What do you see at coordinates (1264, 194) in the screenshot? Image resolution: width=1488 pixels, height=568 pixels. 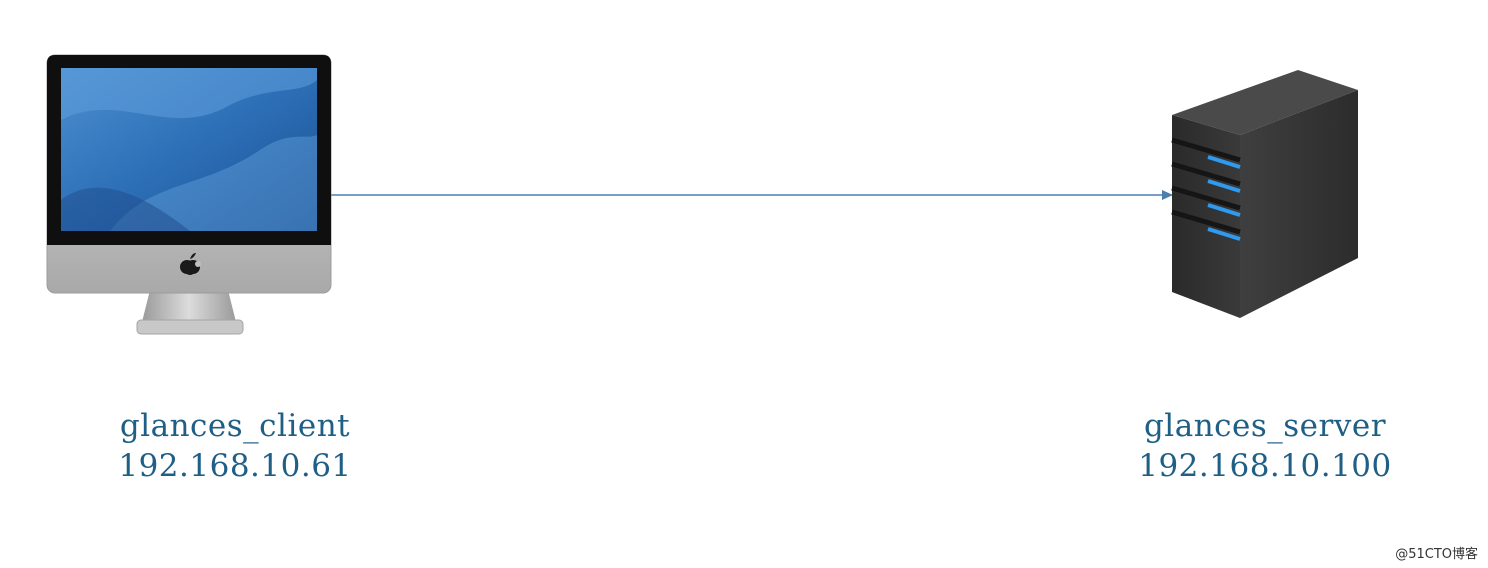 I see `tower-server-icon` at bounding box center [1264, 194].